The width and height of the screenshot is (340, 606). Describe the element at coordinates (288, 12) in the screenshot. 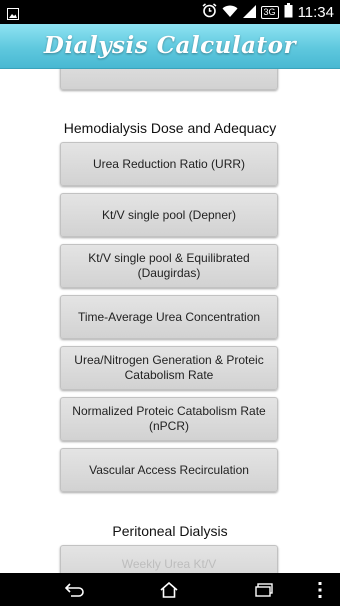

I see `battery-icon` at that location.